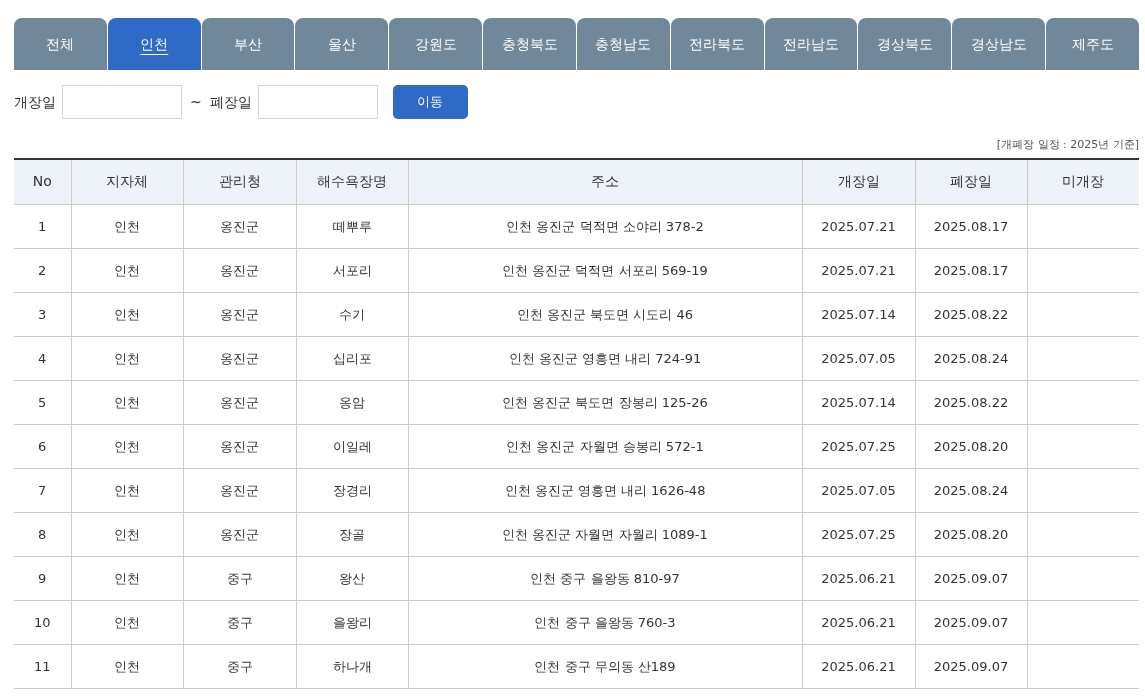 This screenshot has width=1145, height=698. I want to click on table-cell: 1, so click(42, 226).